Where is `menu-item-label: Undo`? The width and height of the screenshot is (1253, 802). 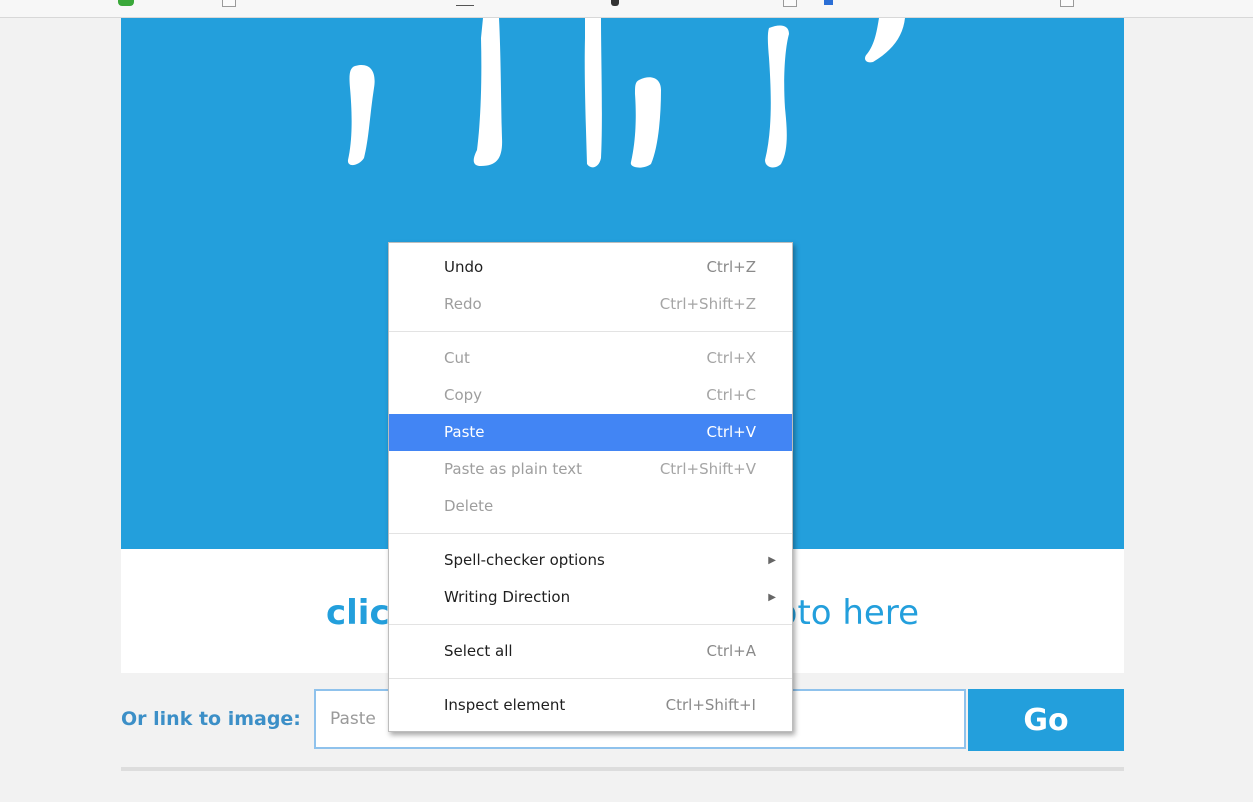 menu-item-label: Undo is located at coordinates (464, 267).